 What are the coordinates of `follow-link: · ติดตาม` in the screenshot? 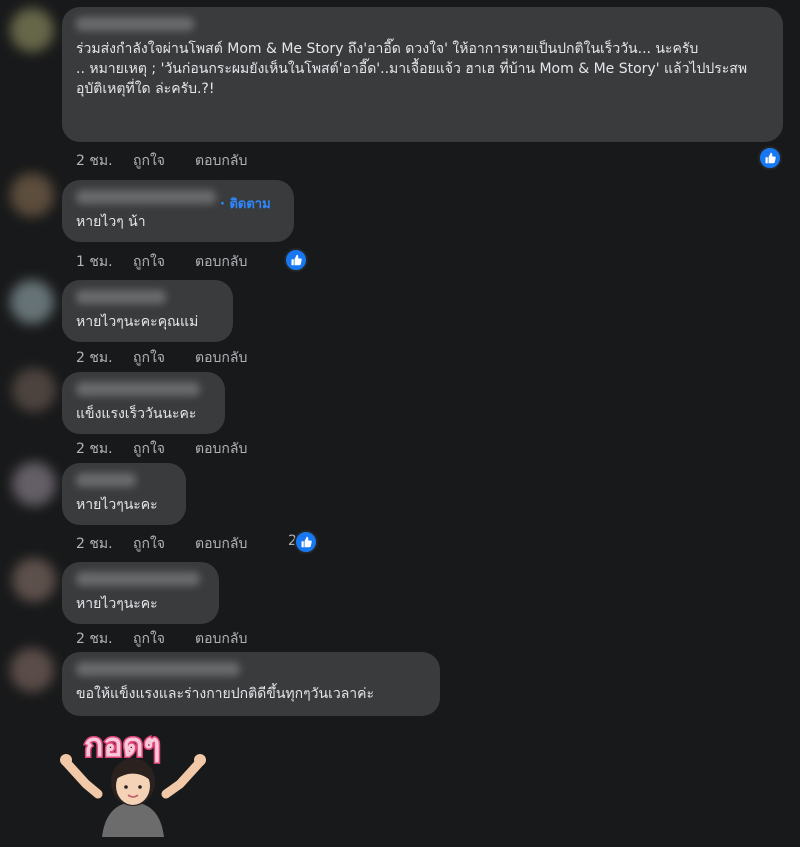 It's located at (245, 203).